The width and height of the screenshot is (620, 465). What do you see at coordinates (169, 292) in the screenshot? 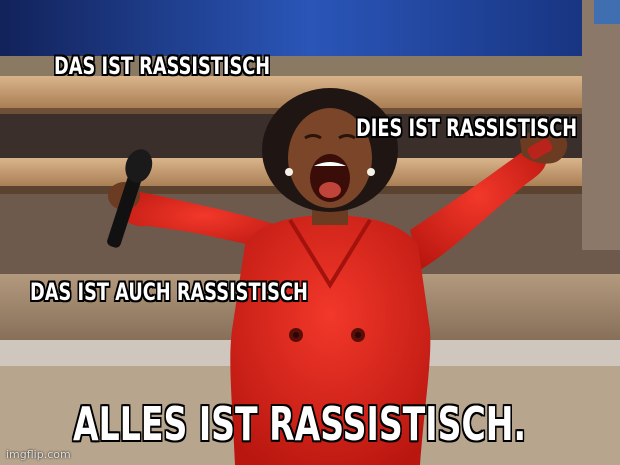
I see `caption-middle-left: DAS IST AUCH RASSISTISCH` at bounding box center [169, 292].